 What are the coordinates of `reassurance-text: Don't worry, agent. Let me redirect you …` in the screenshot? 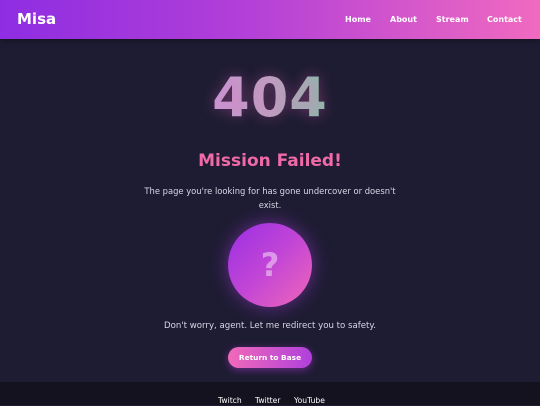 It's located at (270, 326).